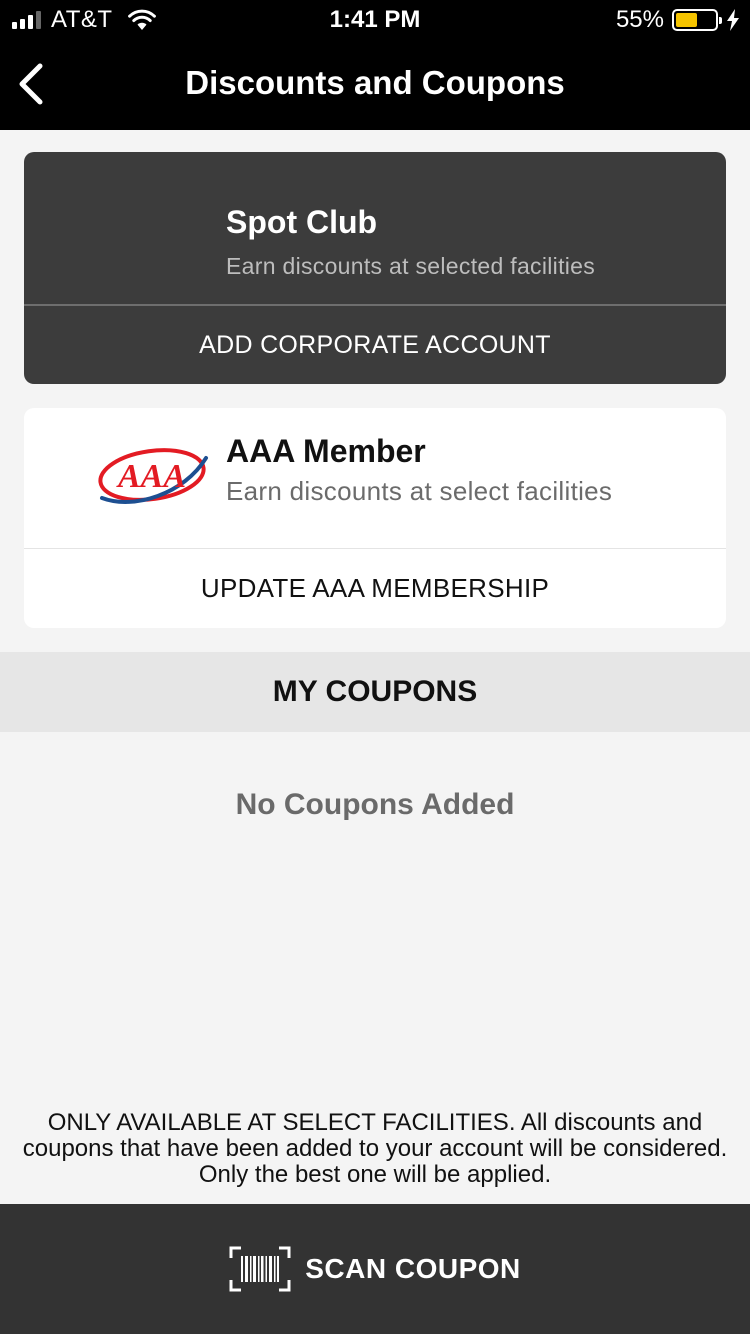 The image size is (750, 1334). I want to click on status-bar: AT&T 1:41 PM 55%, so click(375, 20).